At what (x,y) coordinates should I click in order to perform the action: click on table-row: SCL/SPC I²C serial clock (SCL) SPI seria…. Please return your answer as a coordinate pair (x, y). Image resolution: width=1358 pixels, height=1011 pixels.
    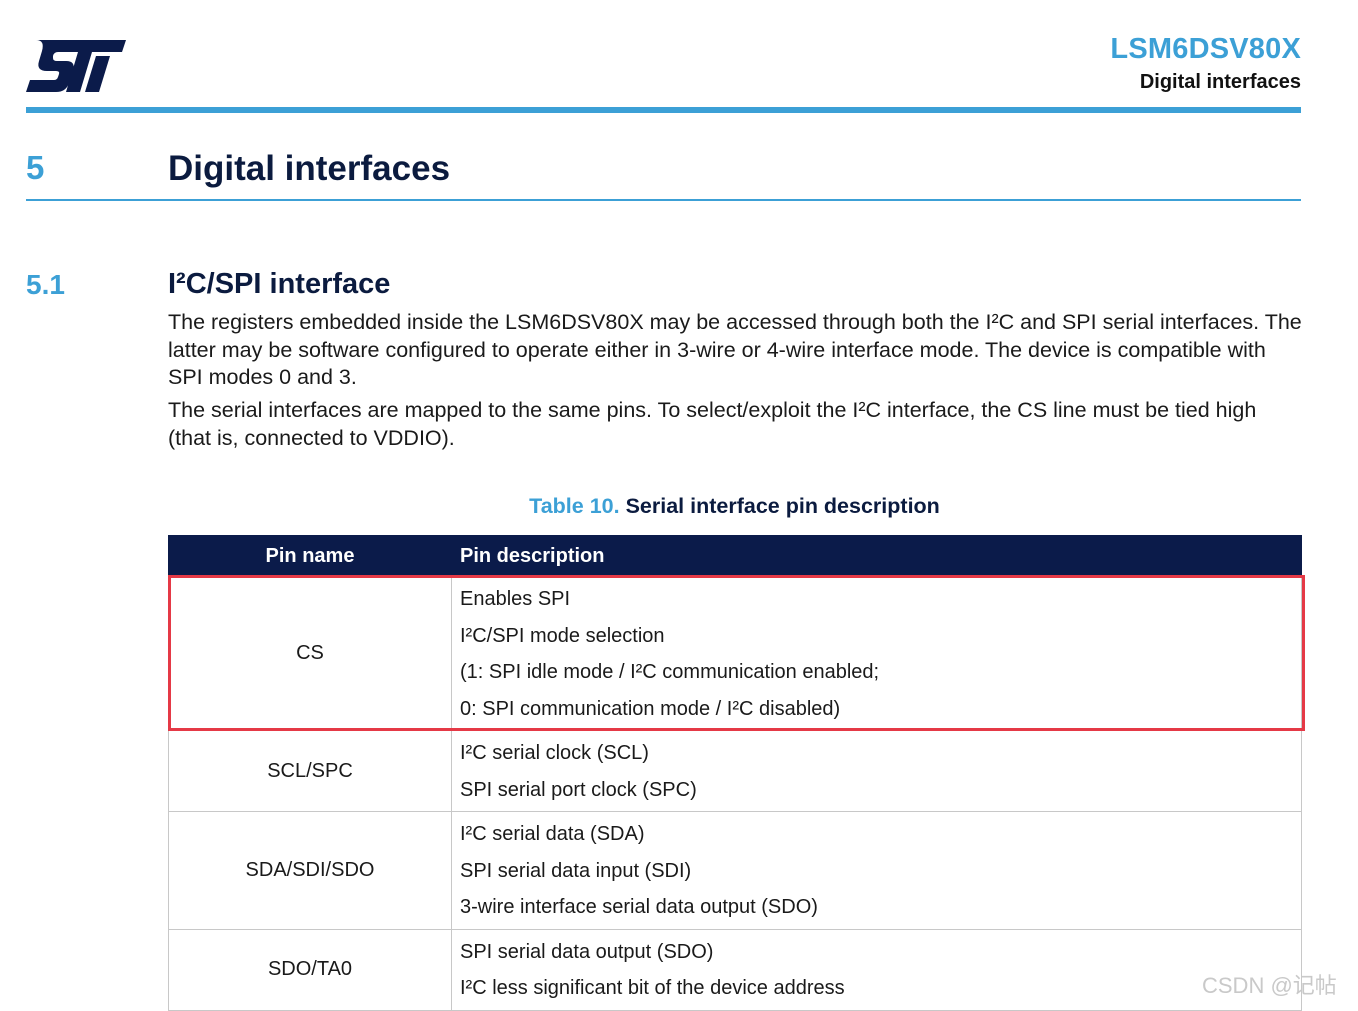
    Looking at the image, I should click on (735, 771).